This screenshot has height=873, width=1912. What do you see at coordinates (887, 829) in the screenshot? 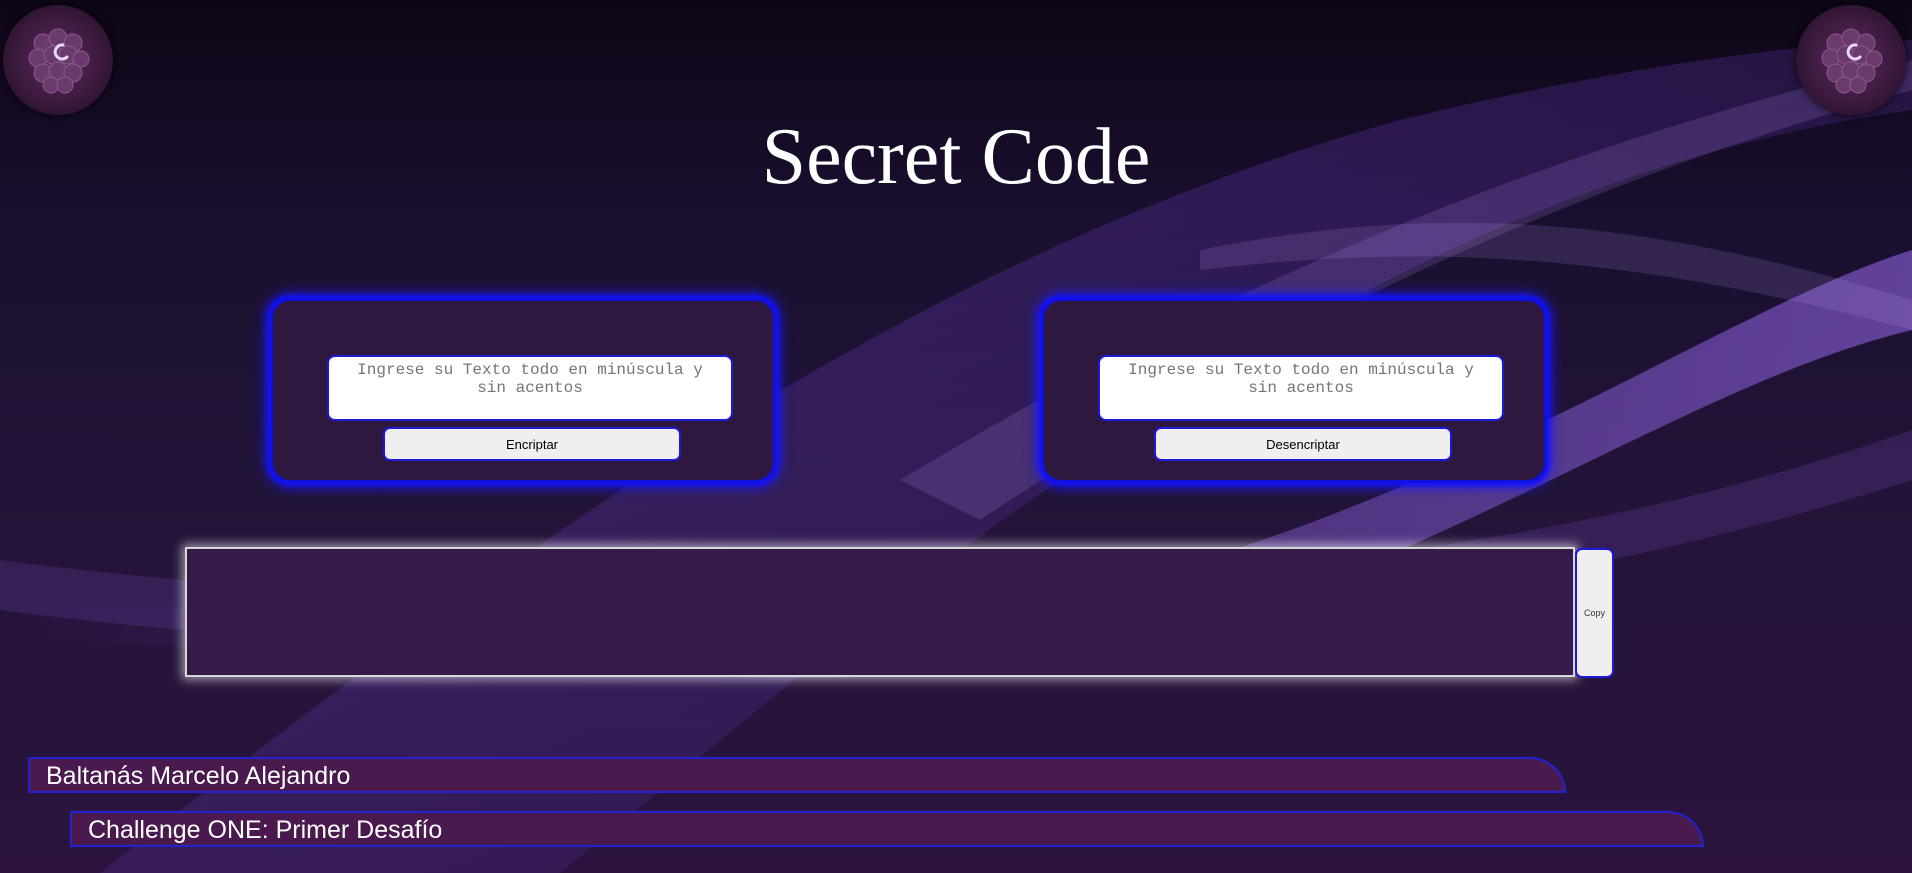
I see `footer-challenge: Challenge ONE: Primer Desafío` at bounding box center [887, 829].